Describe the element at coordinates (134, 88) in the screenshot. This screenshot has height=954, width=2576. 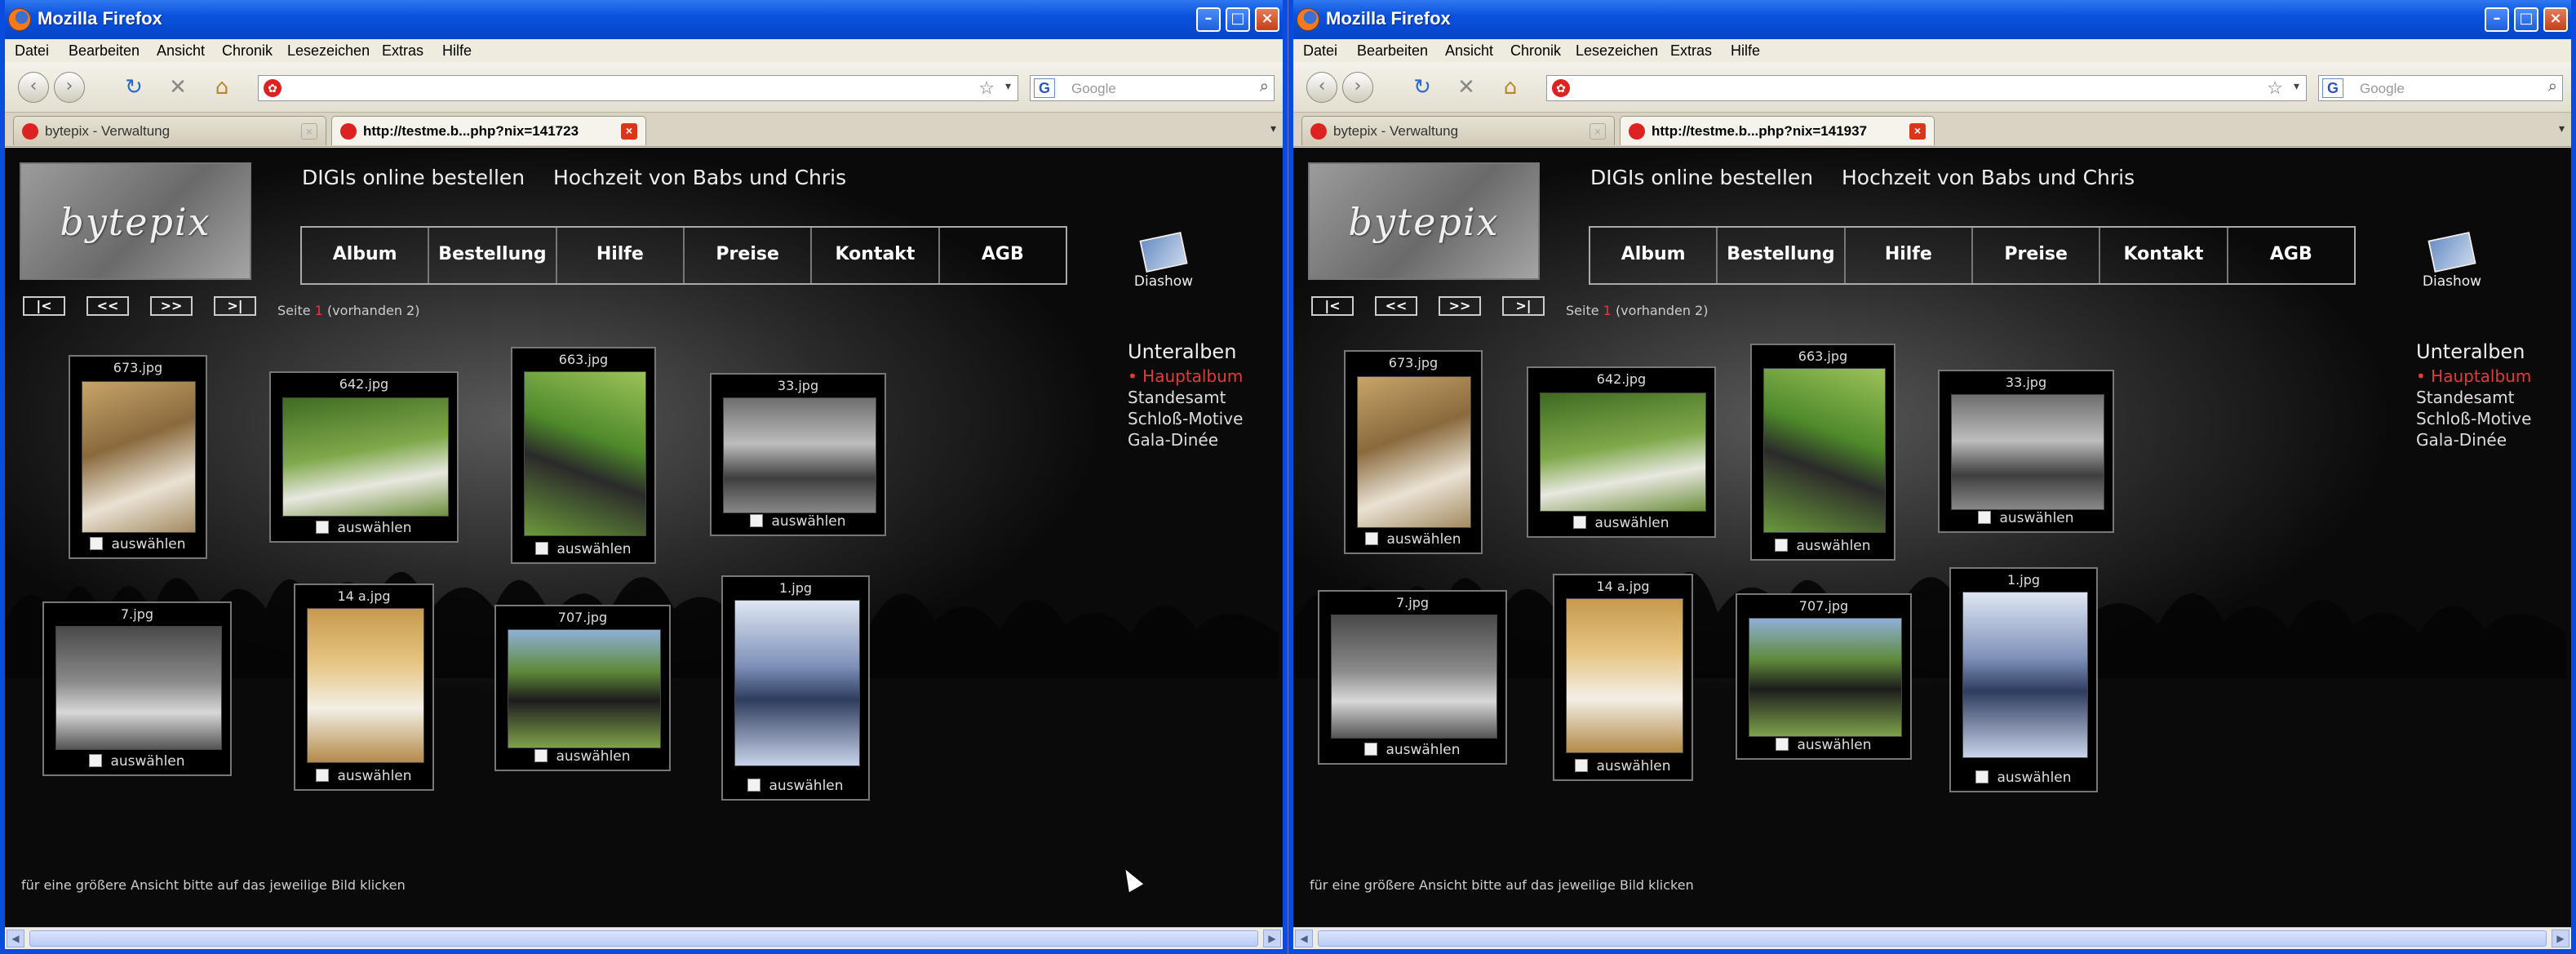
I see `reload-icon: ↻` at that location.